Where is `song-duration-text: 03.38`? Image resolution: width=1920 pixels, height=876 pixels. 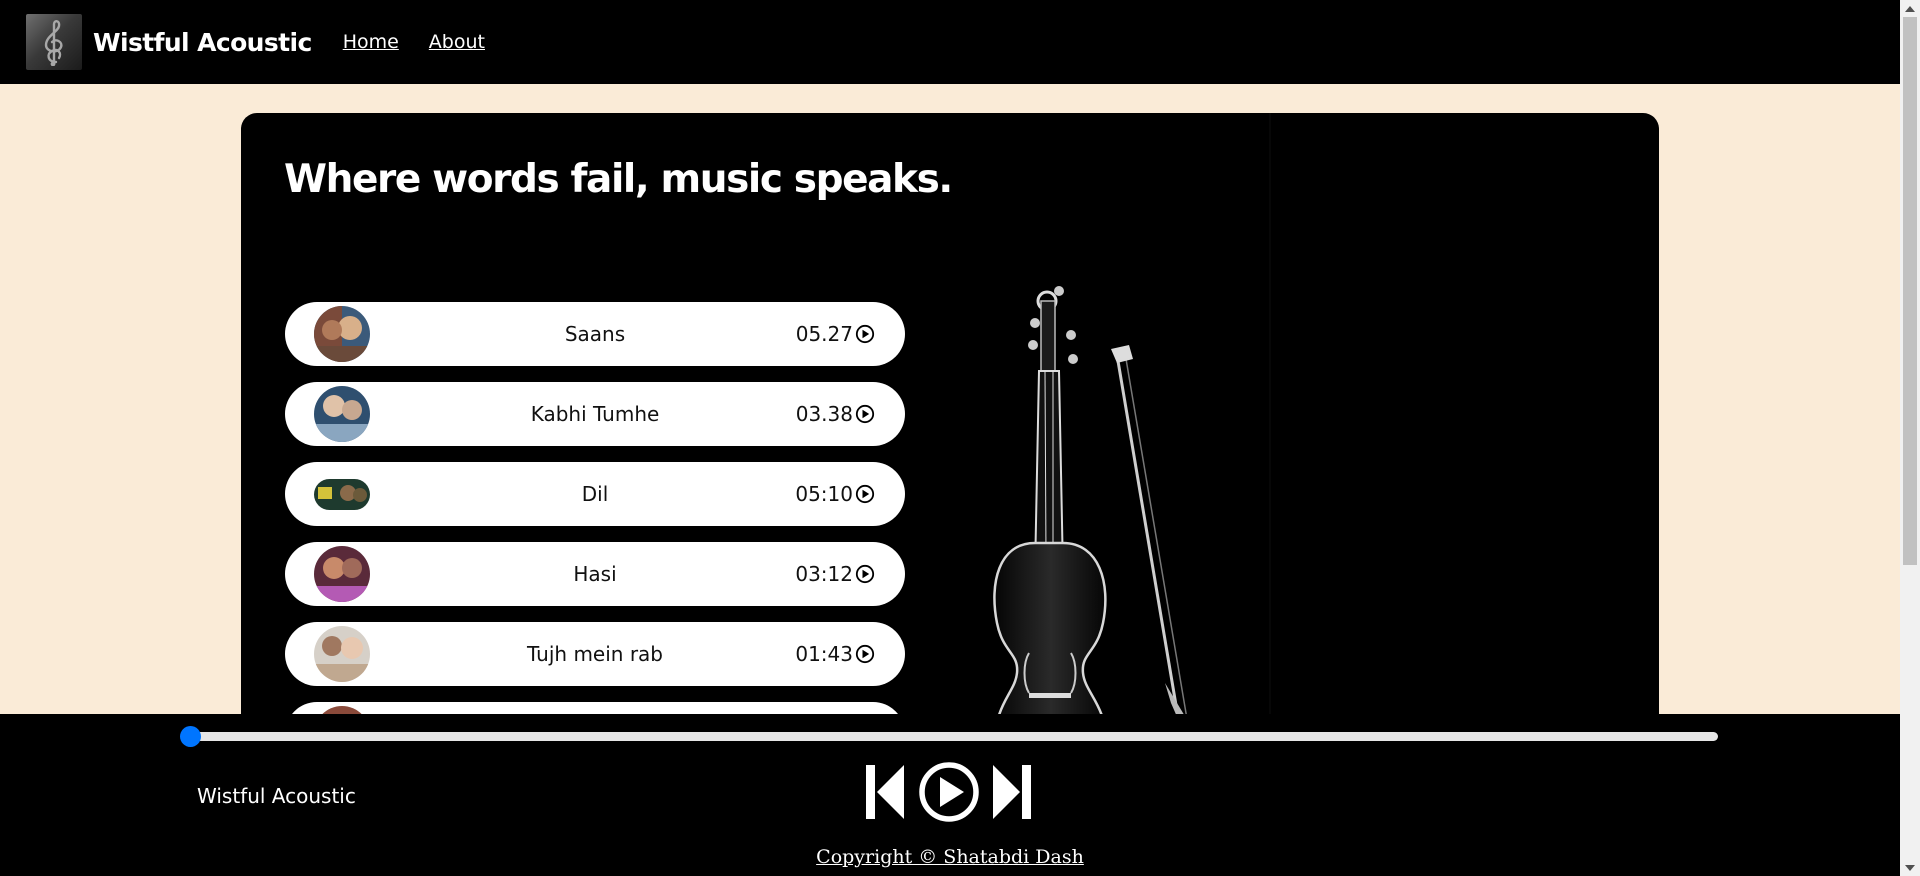
song-duration-text: 03.38 is located at coordinates (824, 414).